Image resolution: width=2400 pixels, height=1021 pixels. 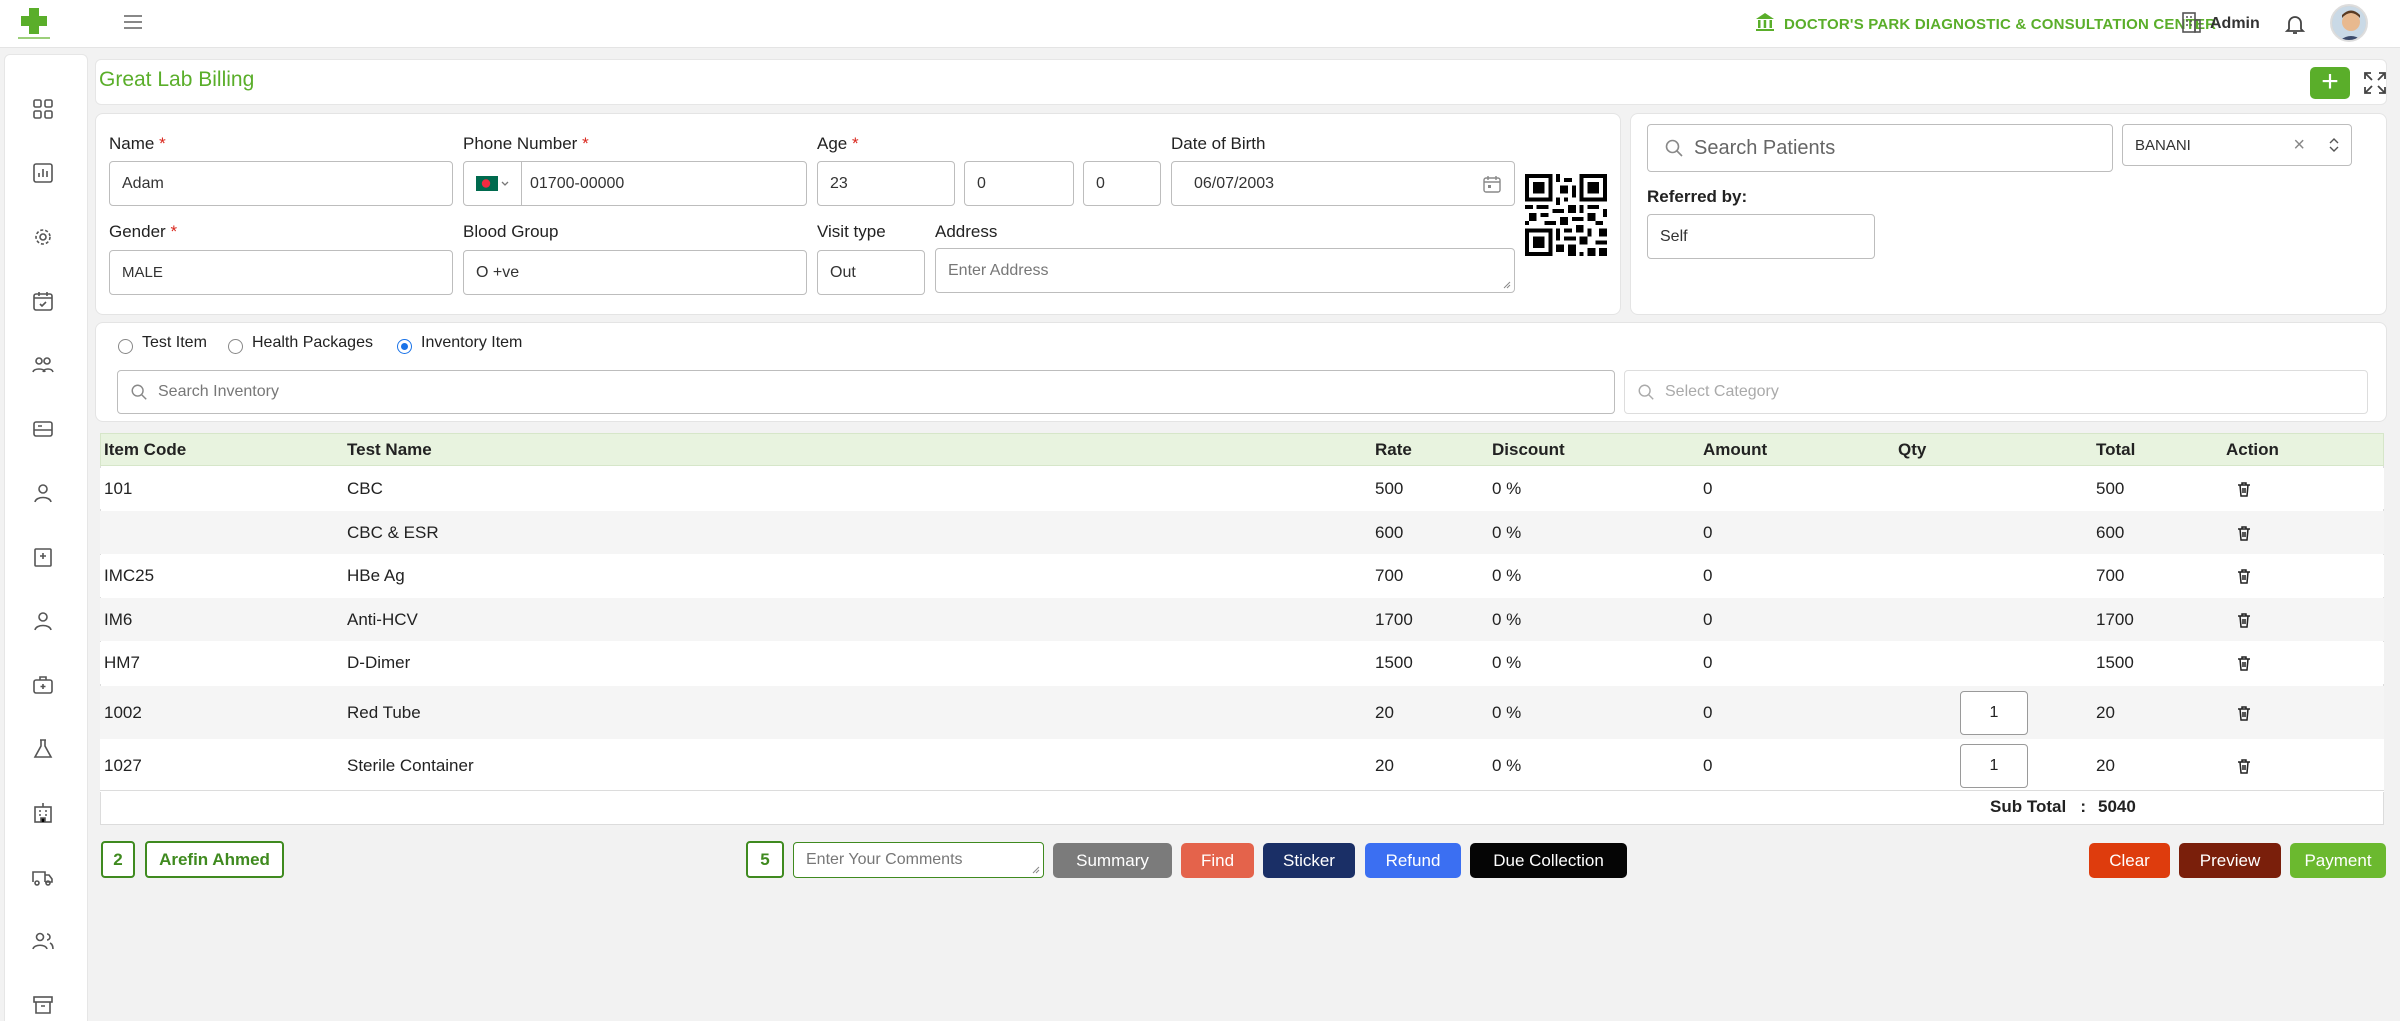 What do you see at coordinates (1761, 236) in the screenshot?
I see `referred-by-input: Self` at bounding box center [1761, 236].